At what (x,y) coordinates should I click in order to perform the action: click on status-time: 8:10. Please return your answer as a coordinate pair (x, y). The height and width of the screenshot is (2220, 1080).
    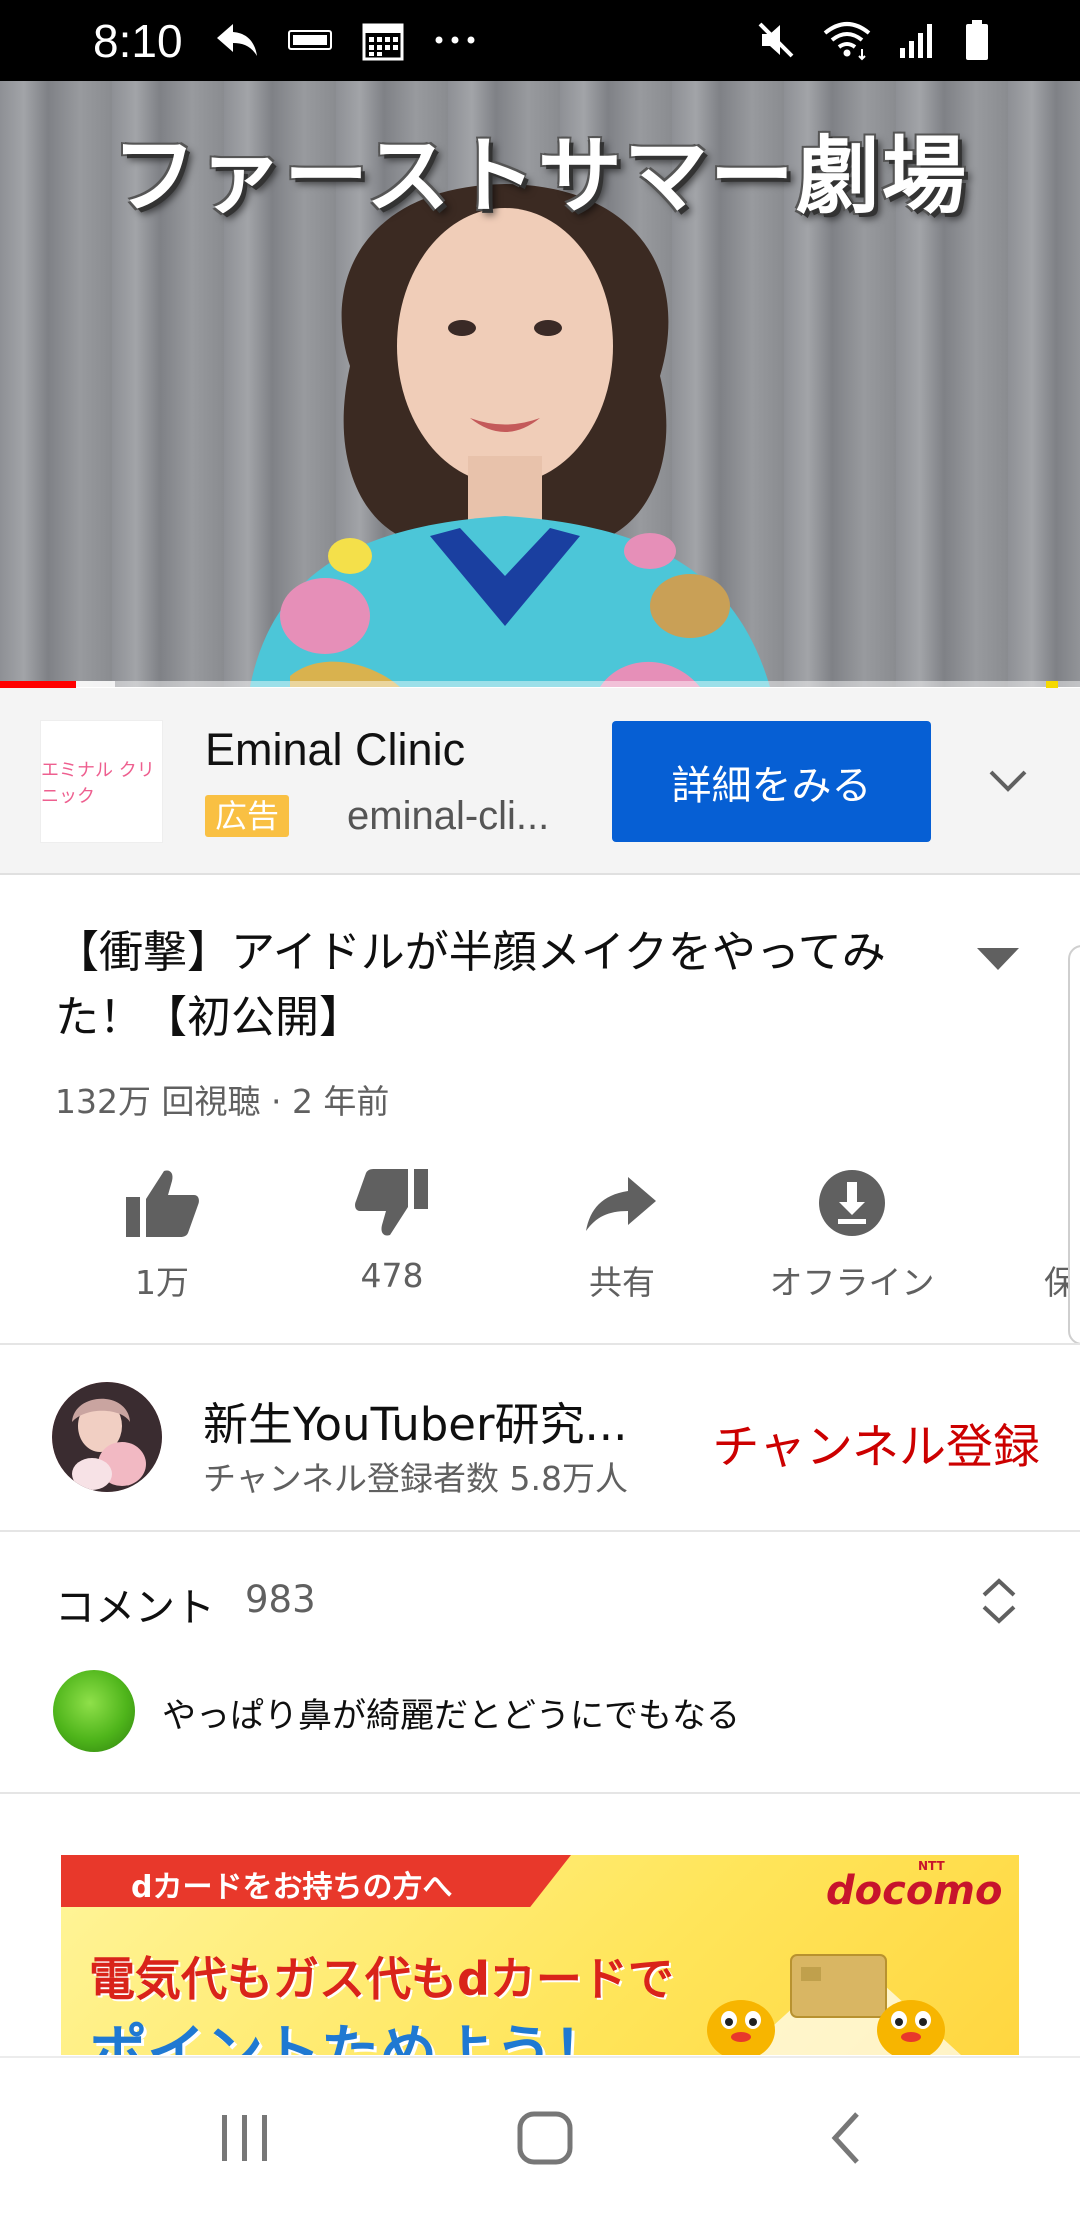
    Looking at the image, I should click on (138, 41).